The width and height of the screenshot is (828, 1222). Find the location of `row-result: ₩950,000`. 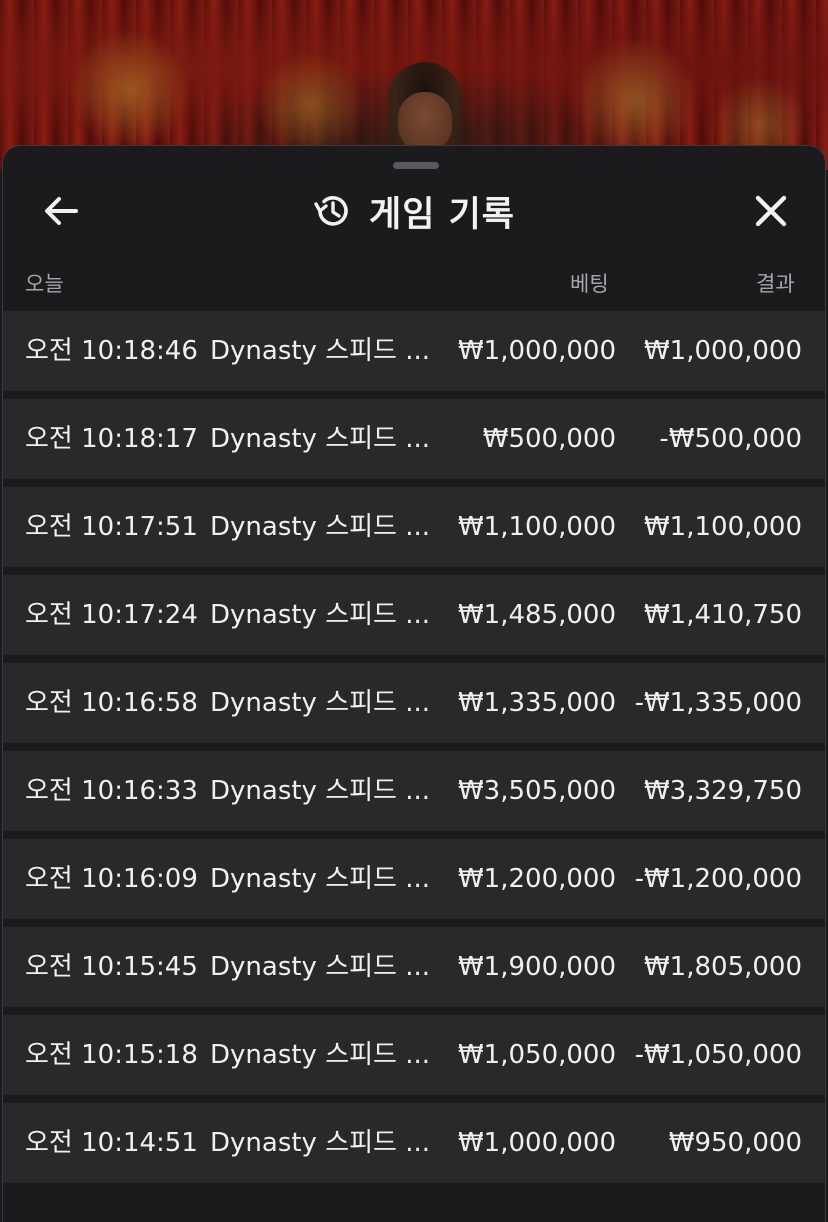

row-result: ₩950,000 is located at coordinates (735, 1143).